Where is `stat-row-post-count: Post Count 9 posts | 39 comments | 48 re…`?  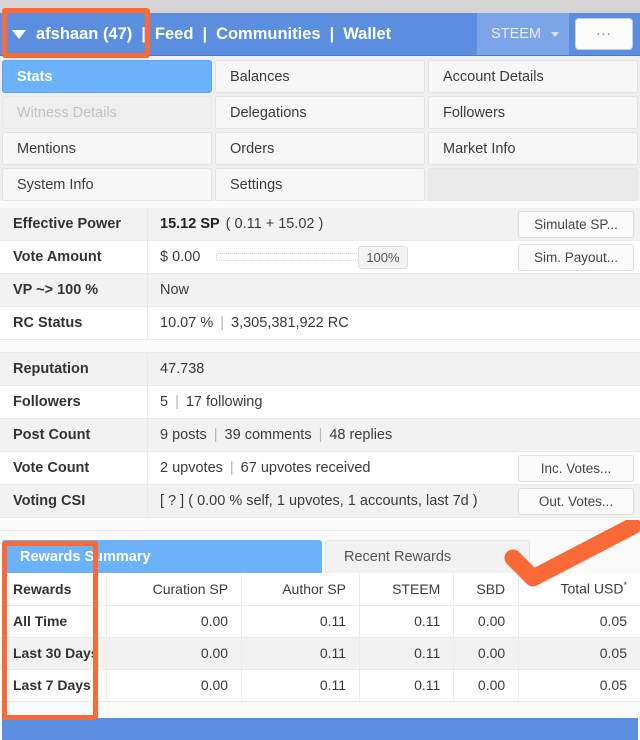 stat-row-post-count: Post Count 9 posts | 39 comments | 48 re… is located at coordinates (320, 435).